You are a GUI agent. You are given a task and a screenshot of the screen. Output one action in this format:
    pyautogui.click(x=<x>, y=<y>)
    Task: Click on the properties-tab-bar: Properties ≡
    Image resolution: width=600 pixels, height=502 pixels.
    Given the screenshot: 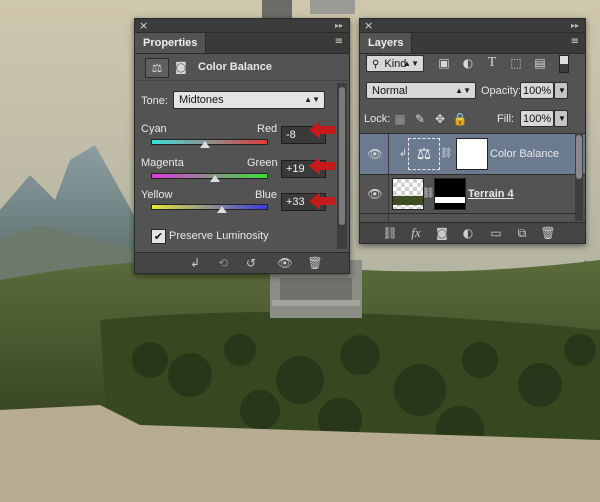 What is the action you would take?
    pyautogui.click(x=242, y=43)
    